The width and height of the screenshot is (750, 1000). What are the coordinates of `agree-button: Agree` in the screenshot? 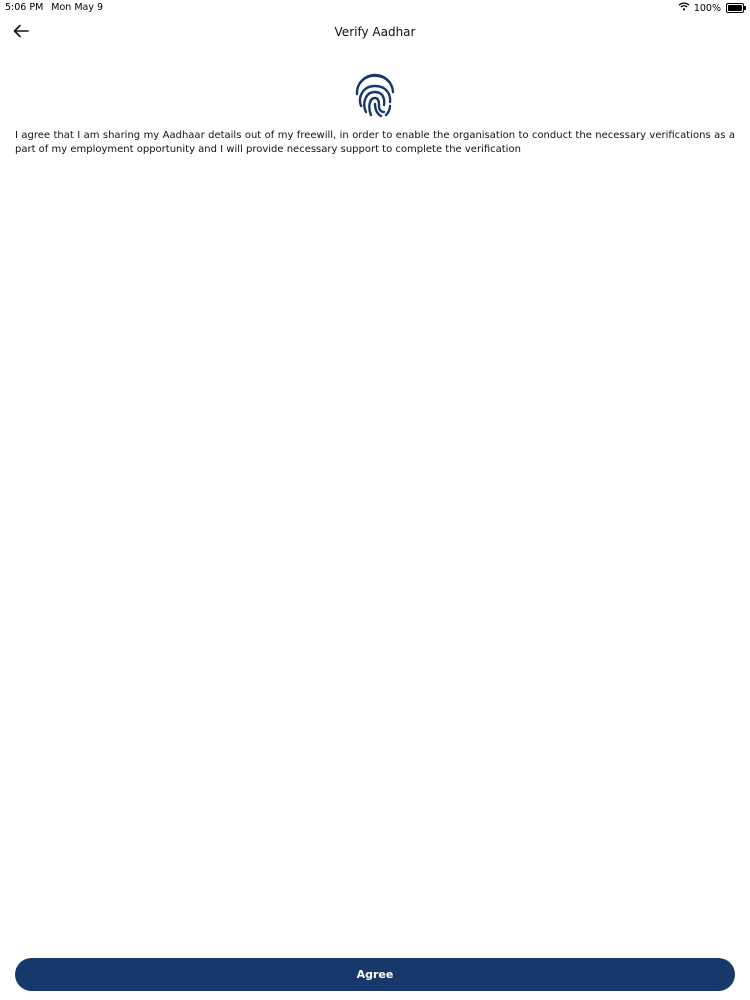 It's located at (375, 974).